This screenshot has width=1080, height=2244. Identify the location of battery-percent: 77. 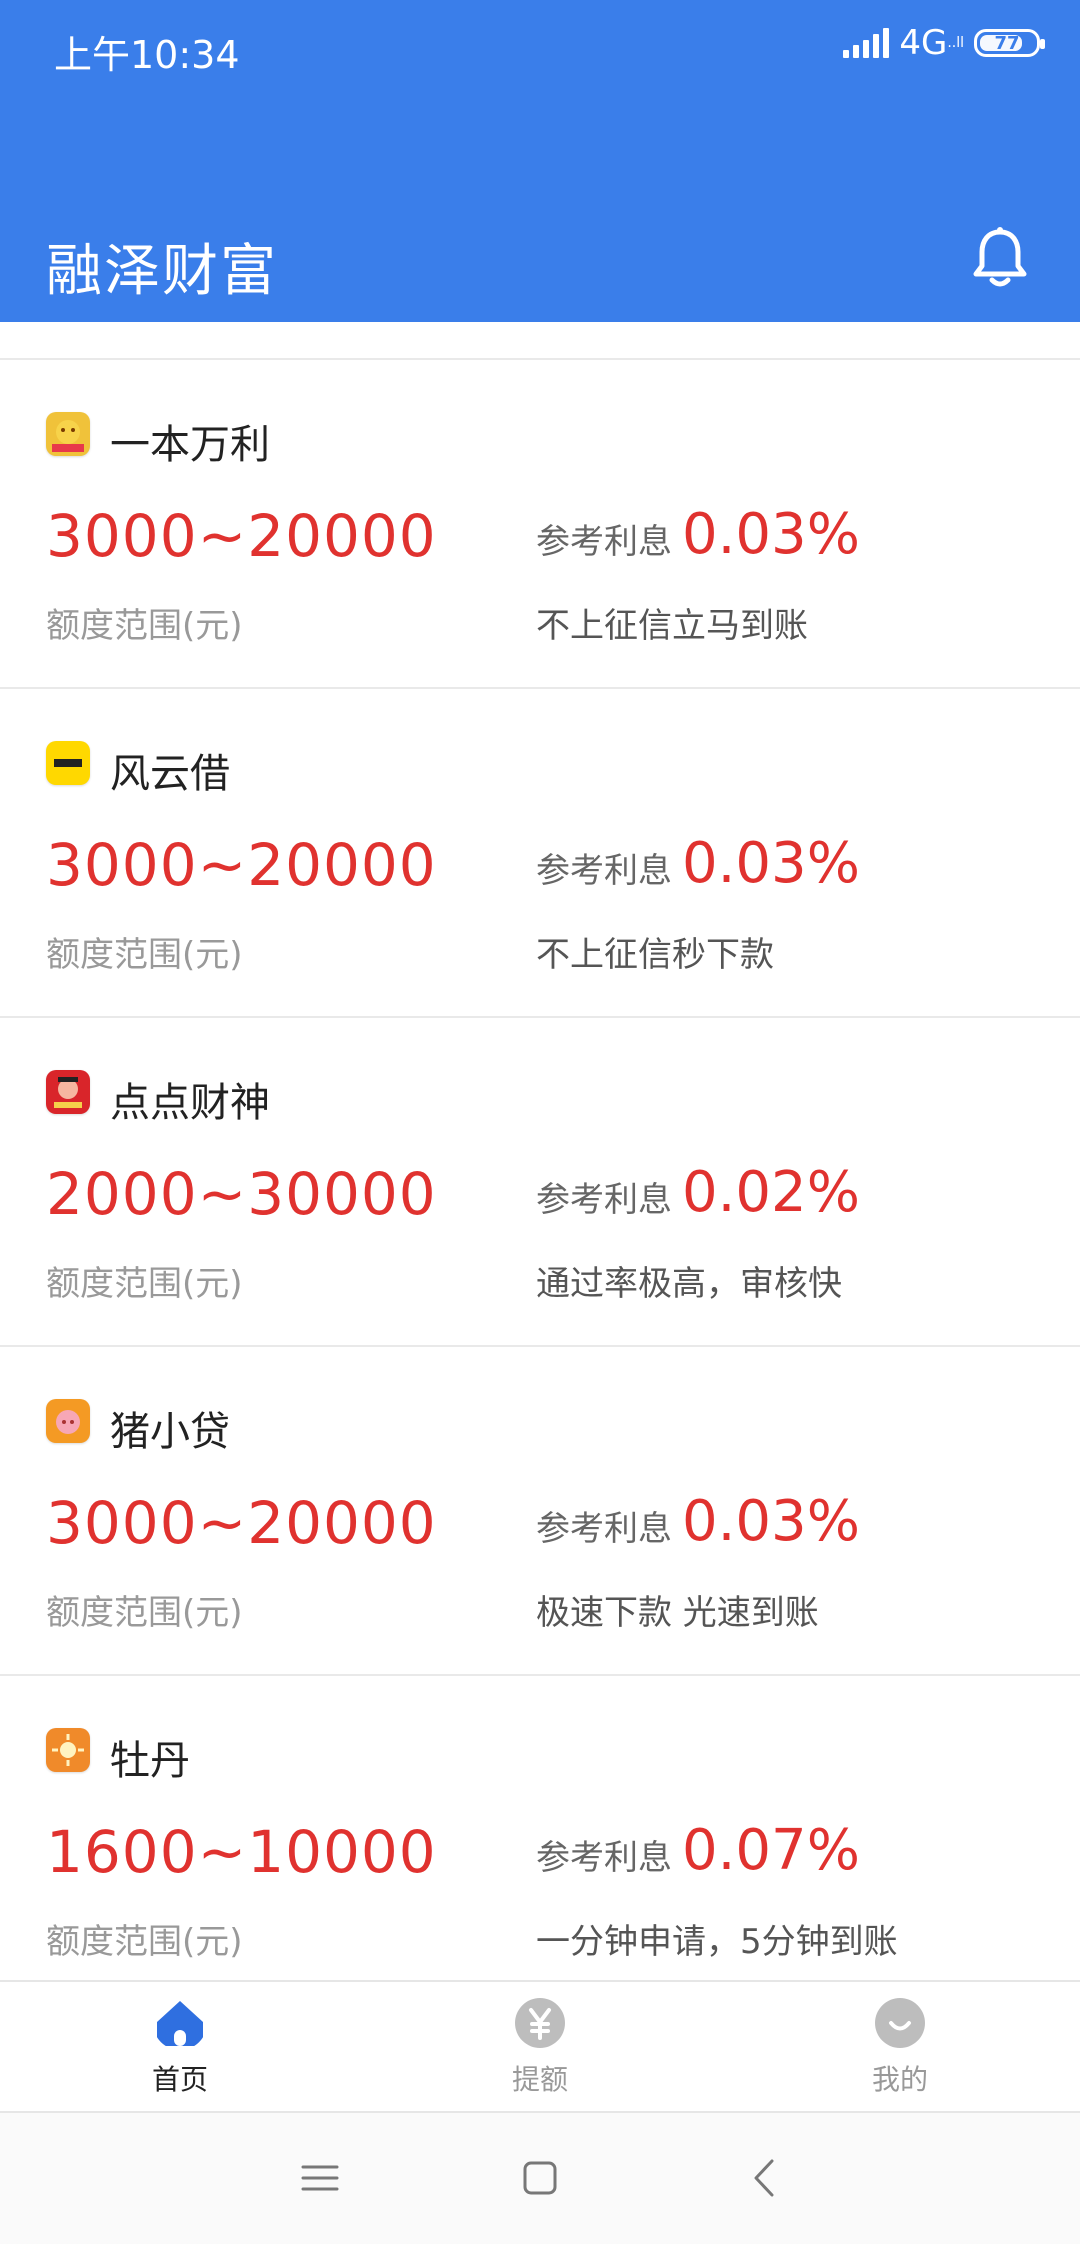
(1007, 43).